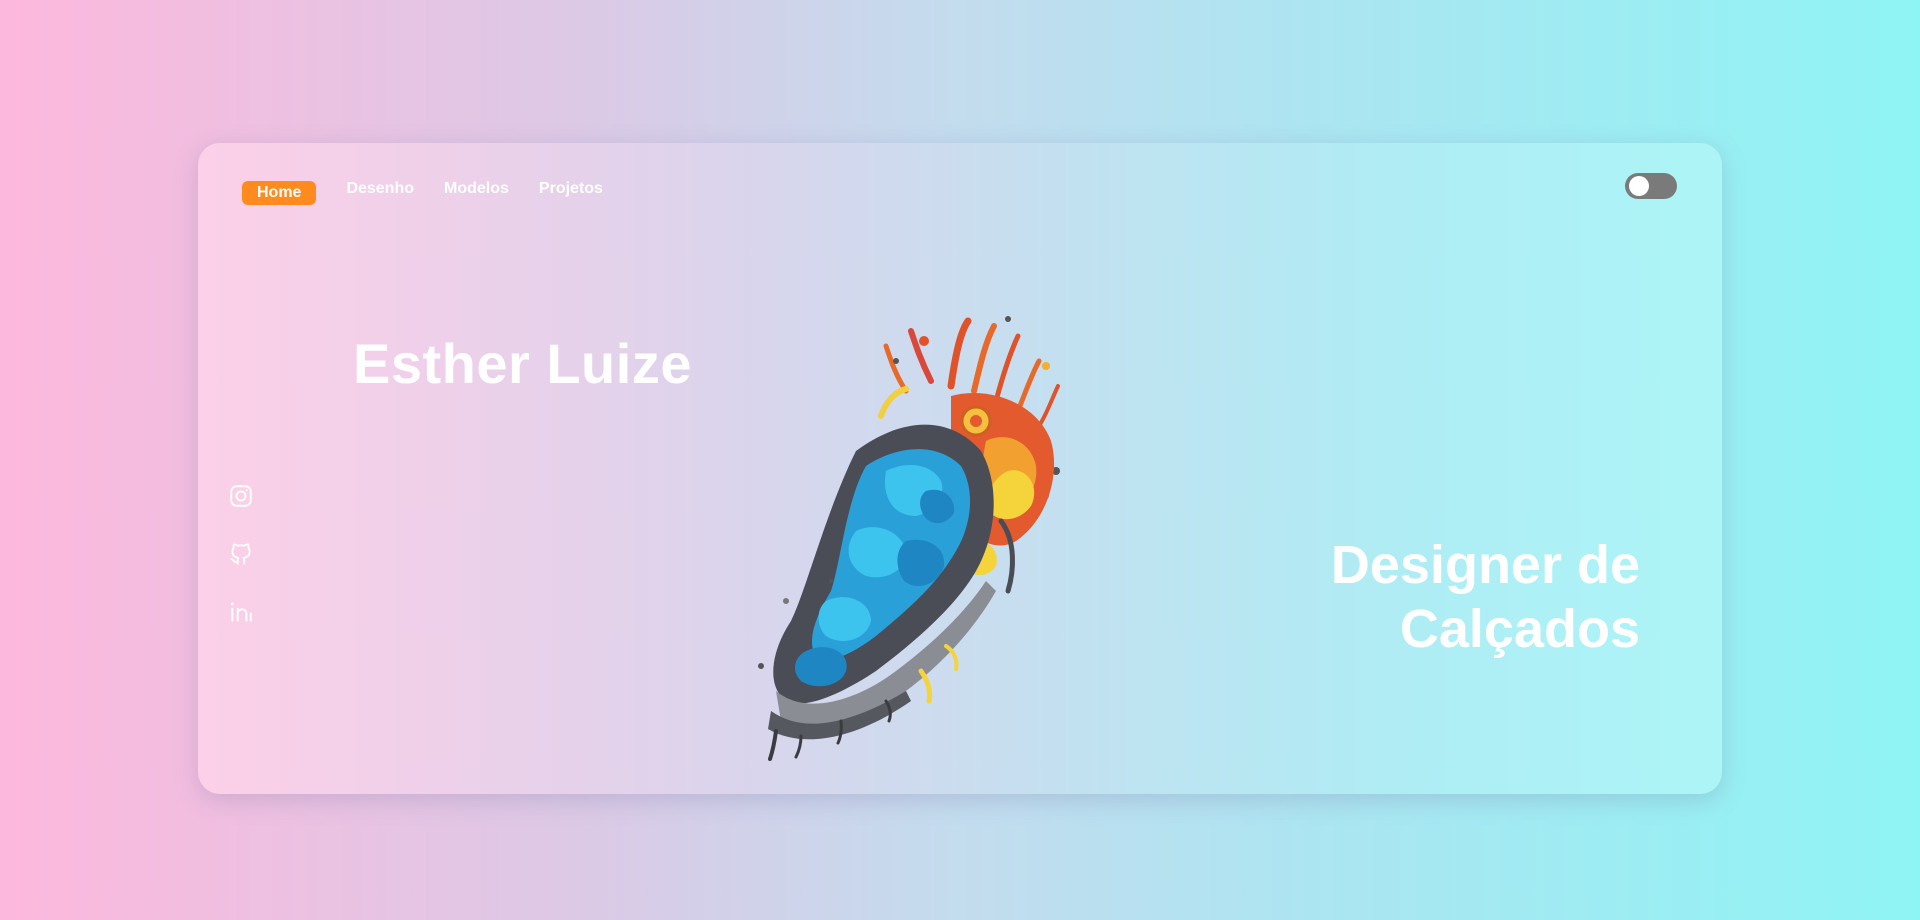 This screenshot has height=920, width=1920. Describe the element at coordinates (241, 612) in the screenshot. I see `linkedin-icon` at that location.